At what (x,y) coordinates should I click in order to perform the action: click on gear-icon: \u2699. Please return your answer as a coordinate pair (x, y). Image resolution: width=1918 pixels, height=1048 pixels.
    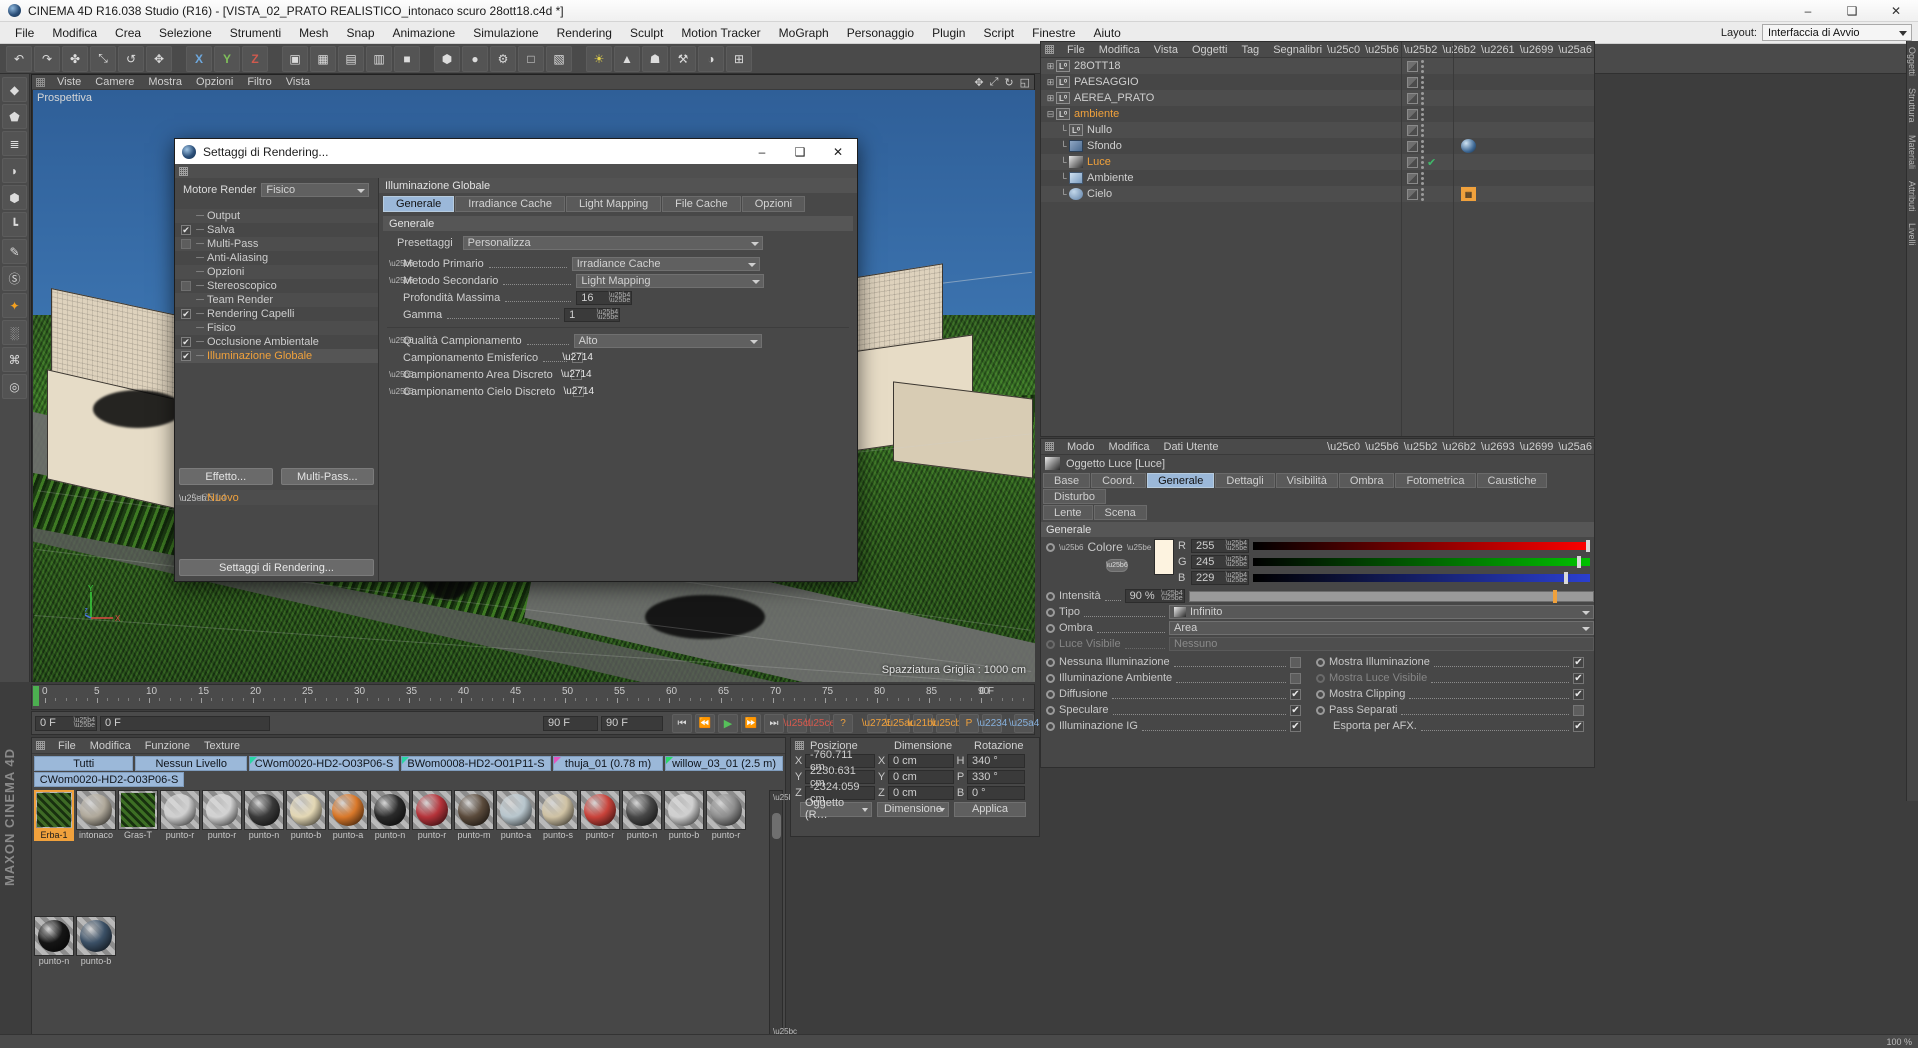
    Looking at the image, I should click on (1537, 50).